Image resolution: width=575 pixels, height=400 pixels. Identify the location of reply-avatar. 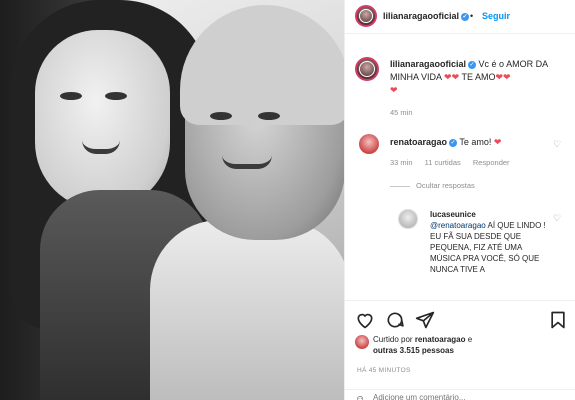
(408, 219).